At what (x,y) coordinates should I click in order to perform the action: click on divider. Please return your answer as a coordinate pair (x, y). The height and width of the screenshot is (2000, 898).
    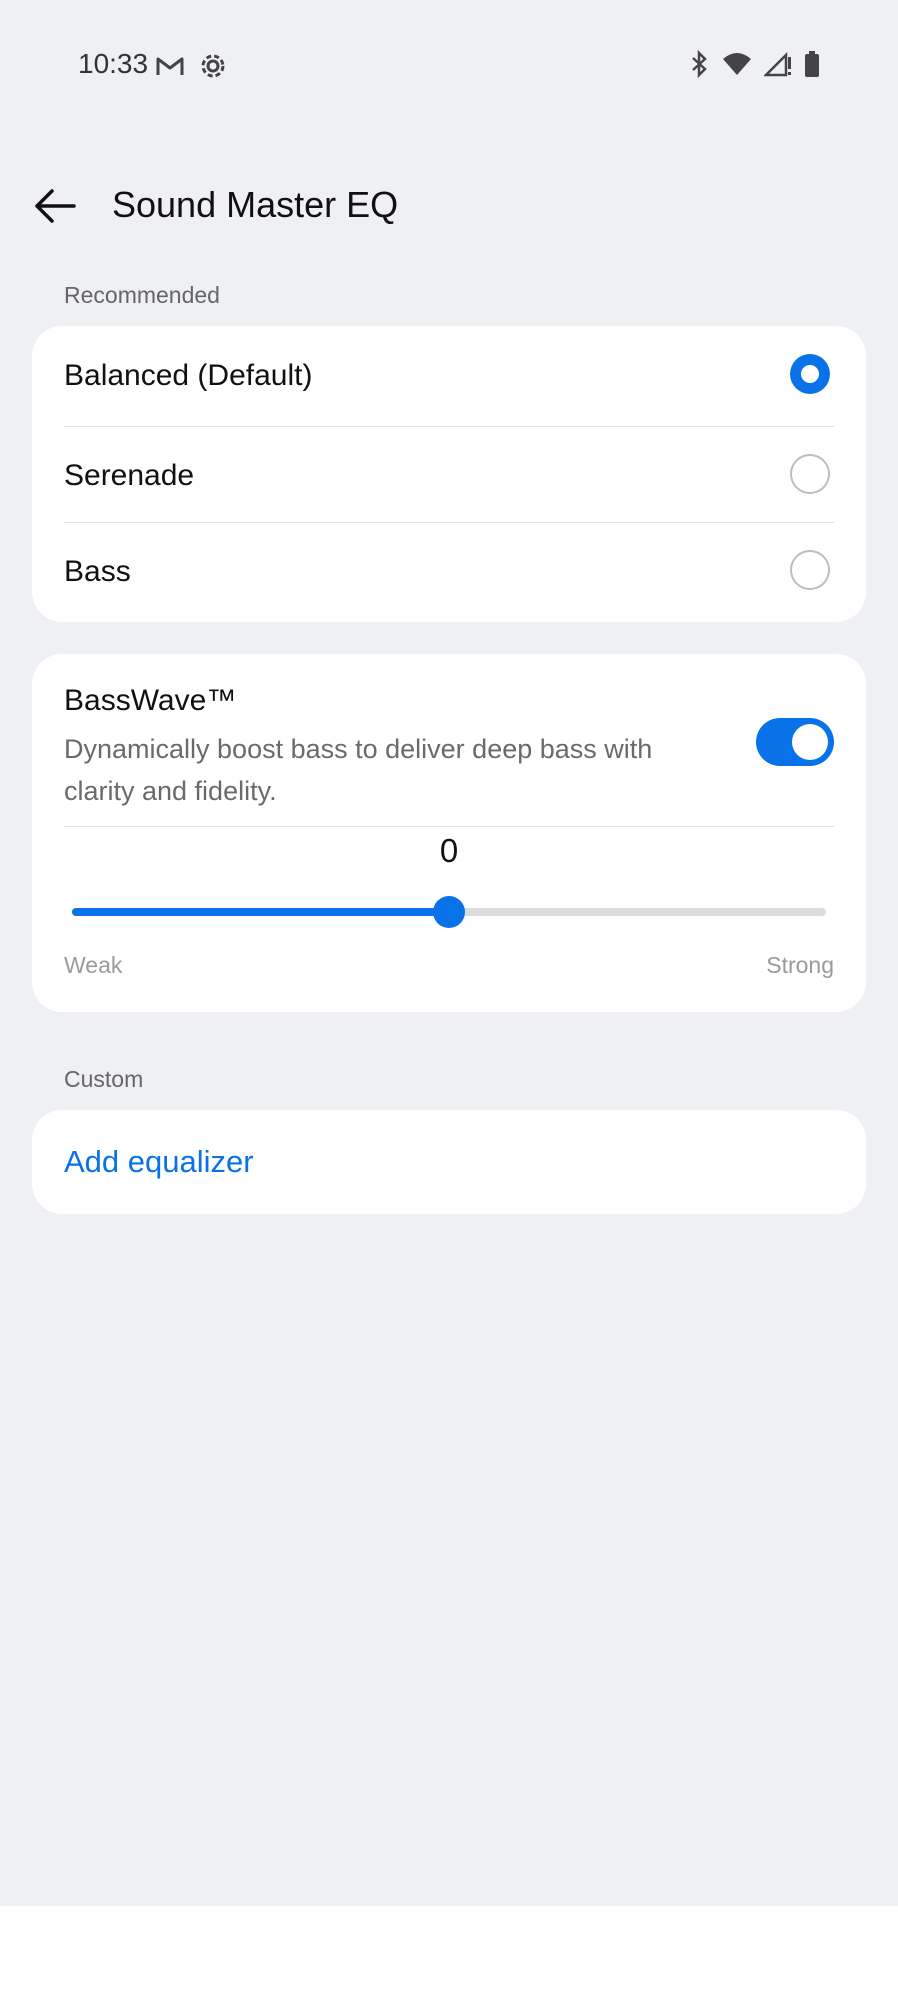
    Looking at the image, I should click on (449, 826).